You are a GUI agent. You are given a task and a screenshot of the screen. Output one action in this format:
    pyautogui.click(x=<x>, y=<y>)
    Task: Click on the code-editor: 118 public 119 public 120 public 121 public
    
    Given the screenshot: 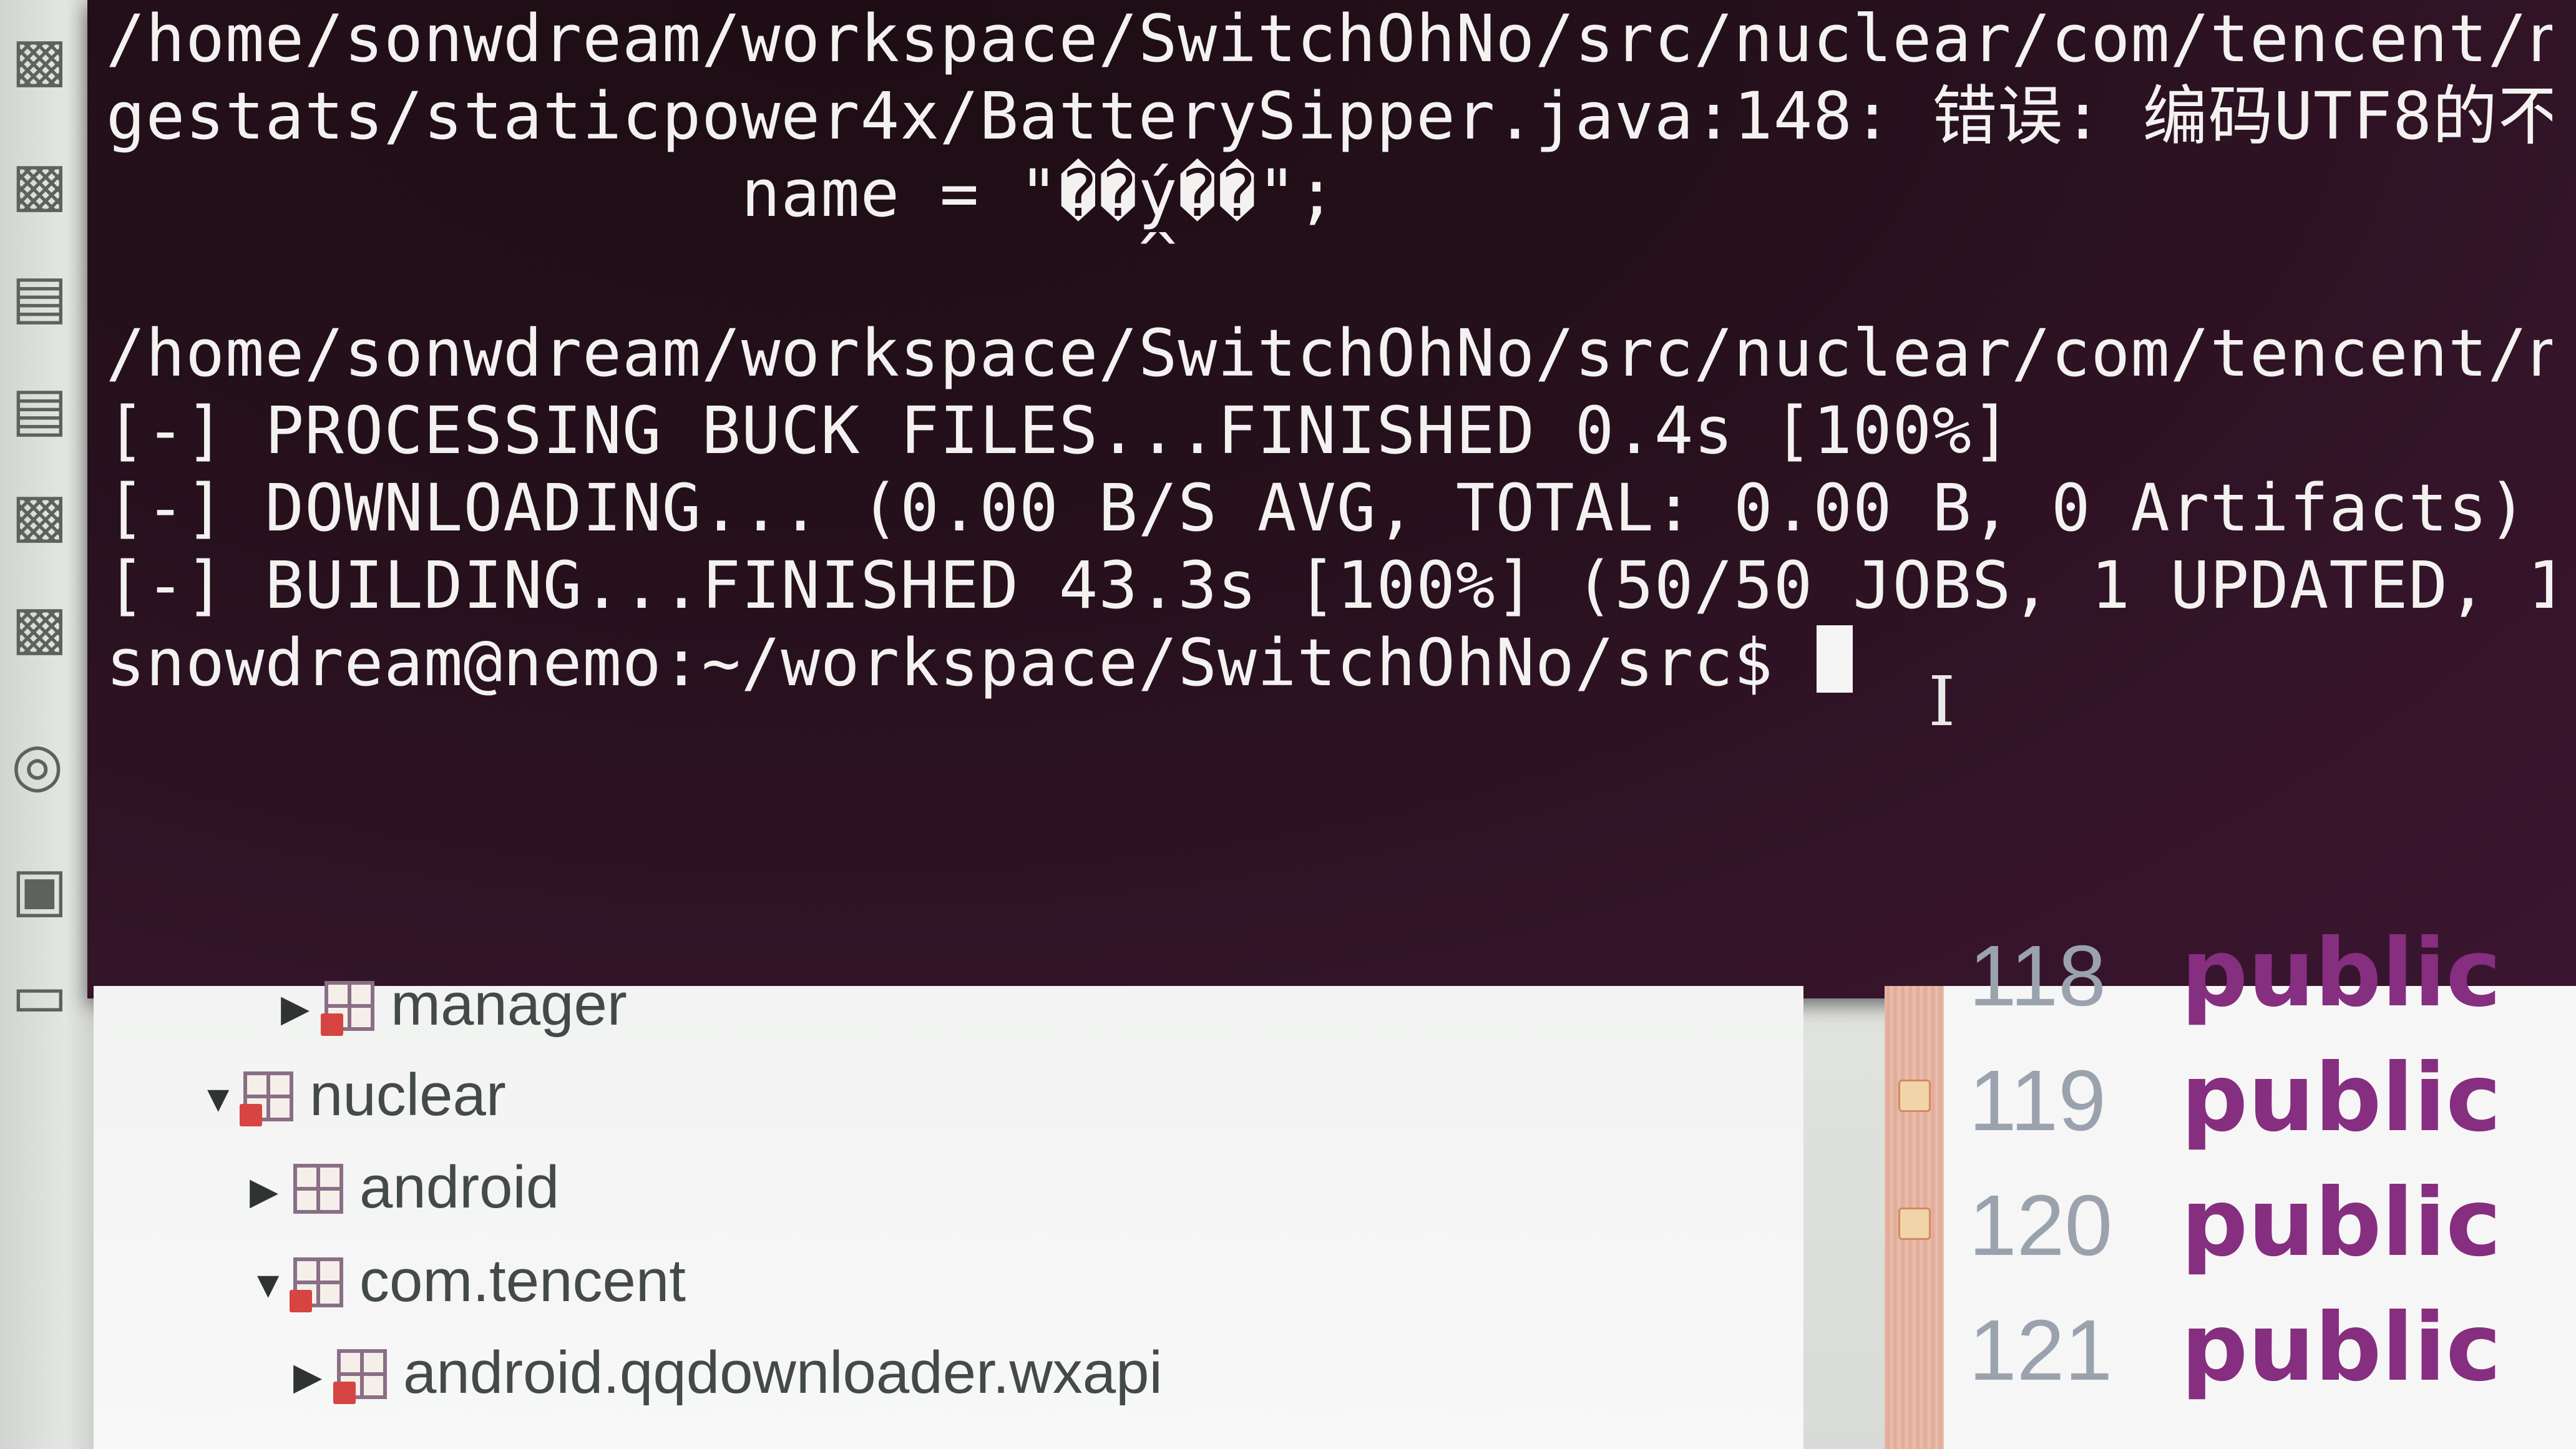 What is the action you would take?
    pyautogui.click(x=2260, y=1184)
    